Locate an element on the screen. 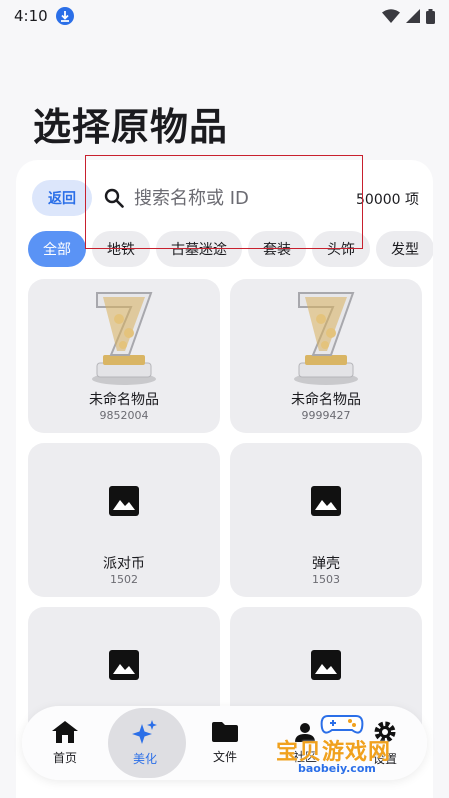 The image size is (449, 798). item-card: 未命名物品 9999427 is located at coordinates (326, 356).